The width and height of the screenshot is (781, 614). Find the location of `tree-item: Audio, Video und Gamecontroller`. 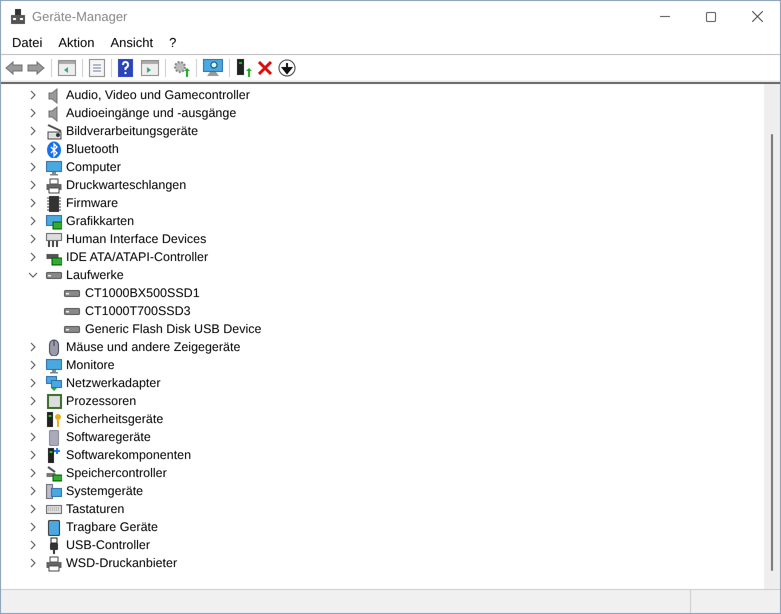

tree-item: Audio, Video und Gamecontroller is located at coordinates (158, 95).